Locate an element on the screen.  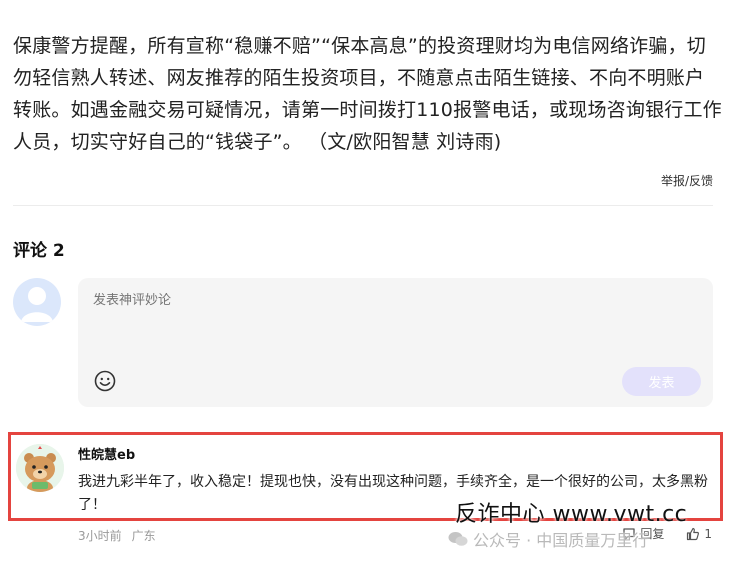
comment-meta: 3小时前 广东 is located at coordinates (117, 535).